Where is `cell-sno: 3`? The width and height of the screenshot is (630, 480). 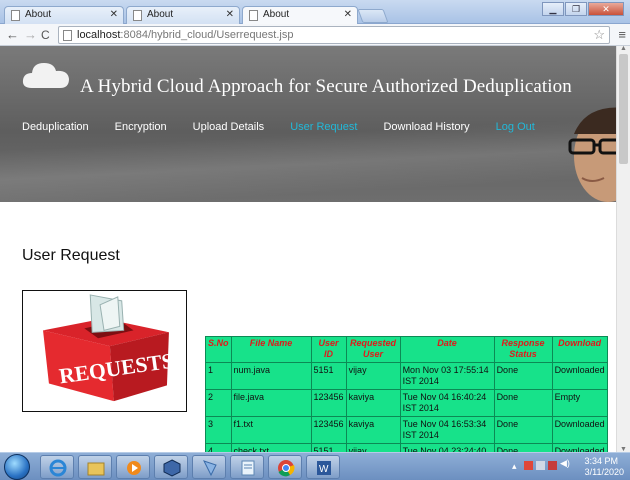
cell-sno: 3 is located at coordinates (218, 430).